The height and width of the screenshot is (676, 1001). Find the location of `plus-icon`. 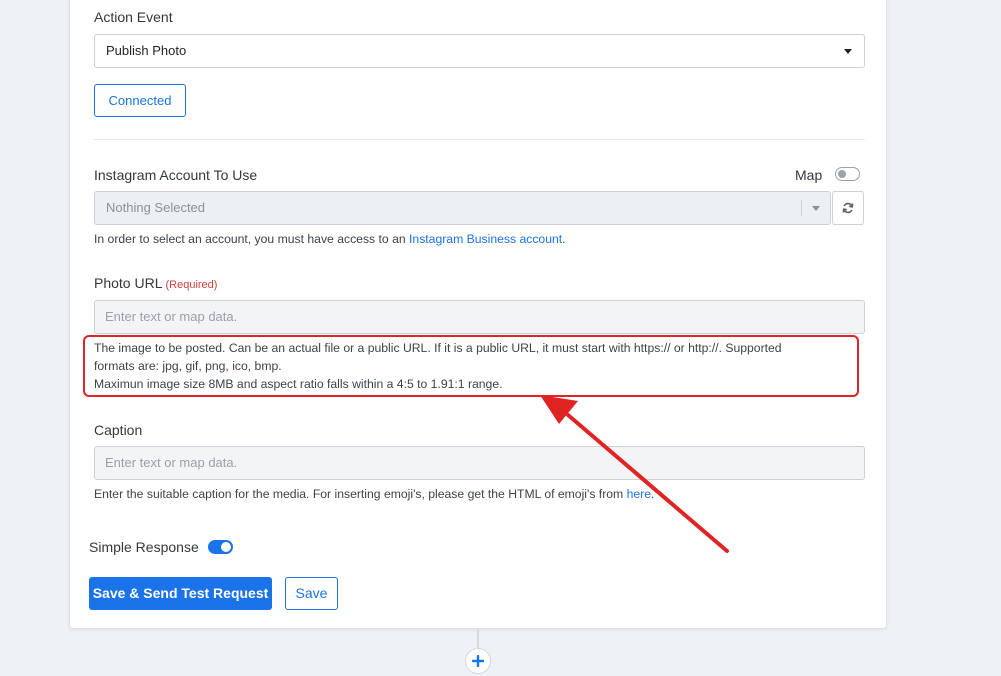

plus-icon is located at coordinates (478, 661).